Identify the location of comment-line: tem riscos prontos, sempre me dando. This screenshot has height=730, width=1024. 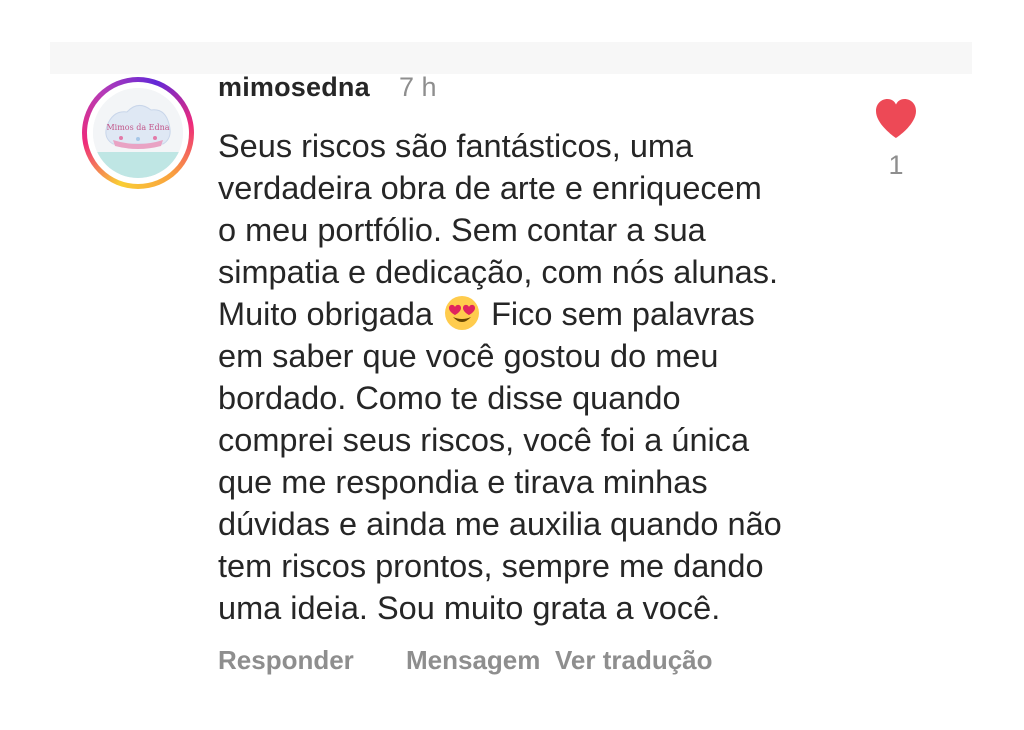
(491, 566).